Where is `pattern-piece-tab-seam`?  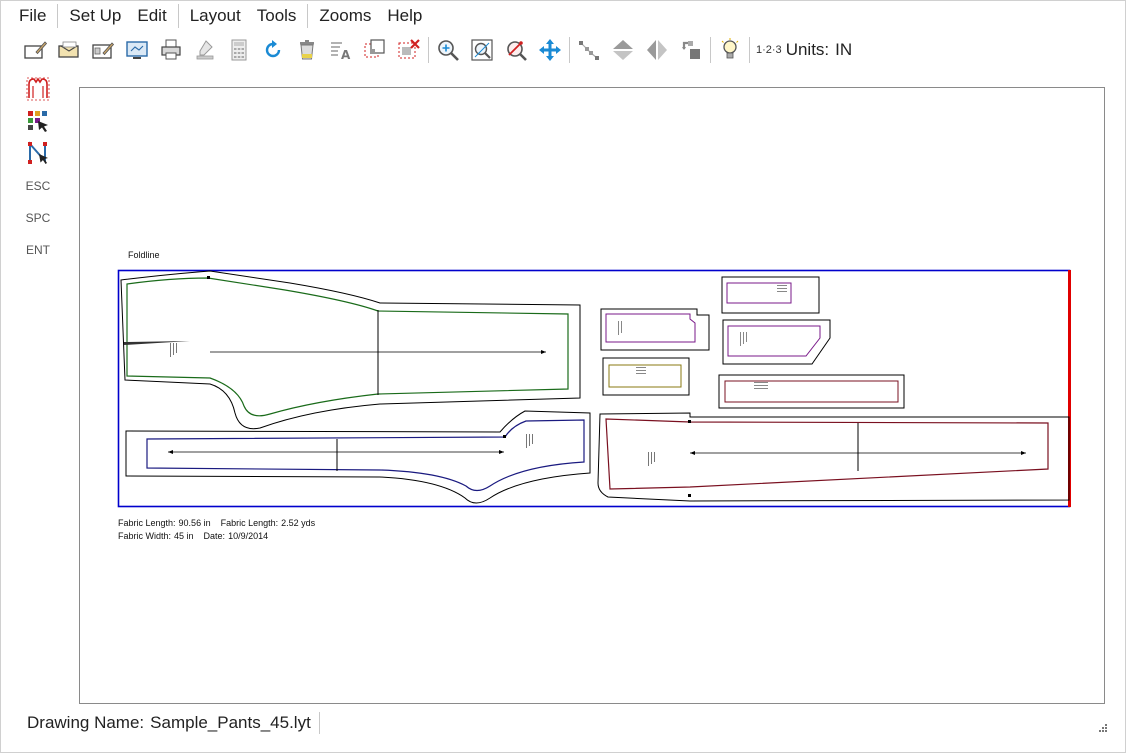
pattern-piece-tab-seam is located at coordinates (645, 376).